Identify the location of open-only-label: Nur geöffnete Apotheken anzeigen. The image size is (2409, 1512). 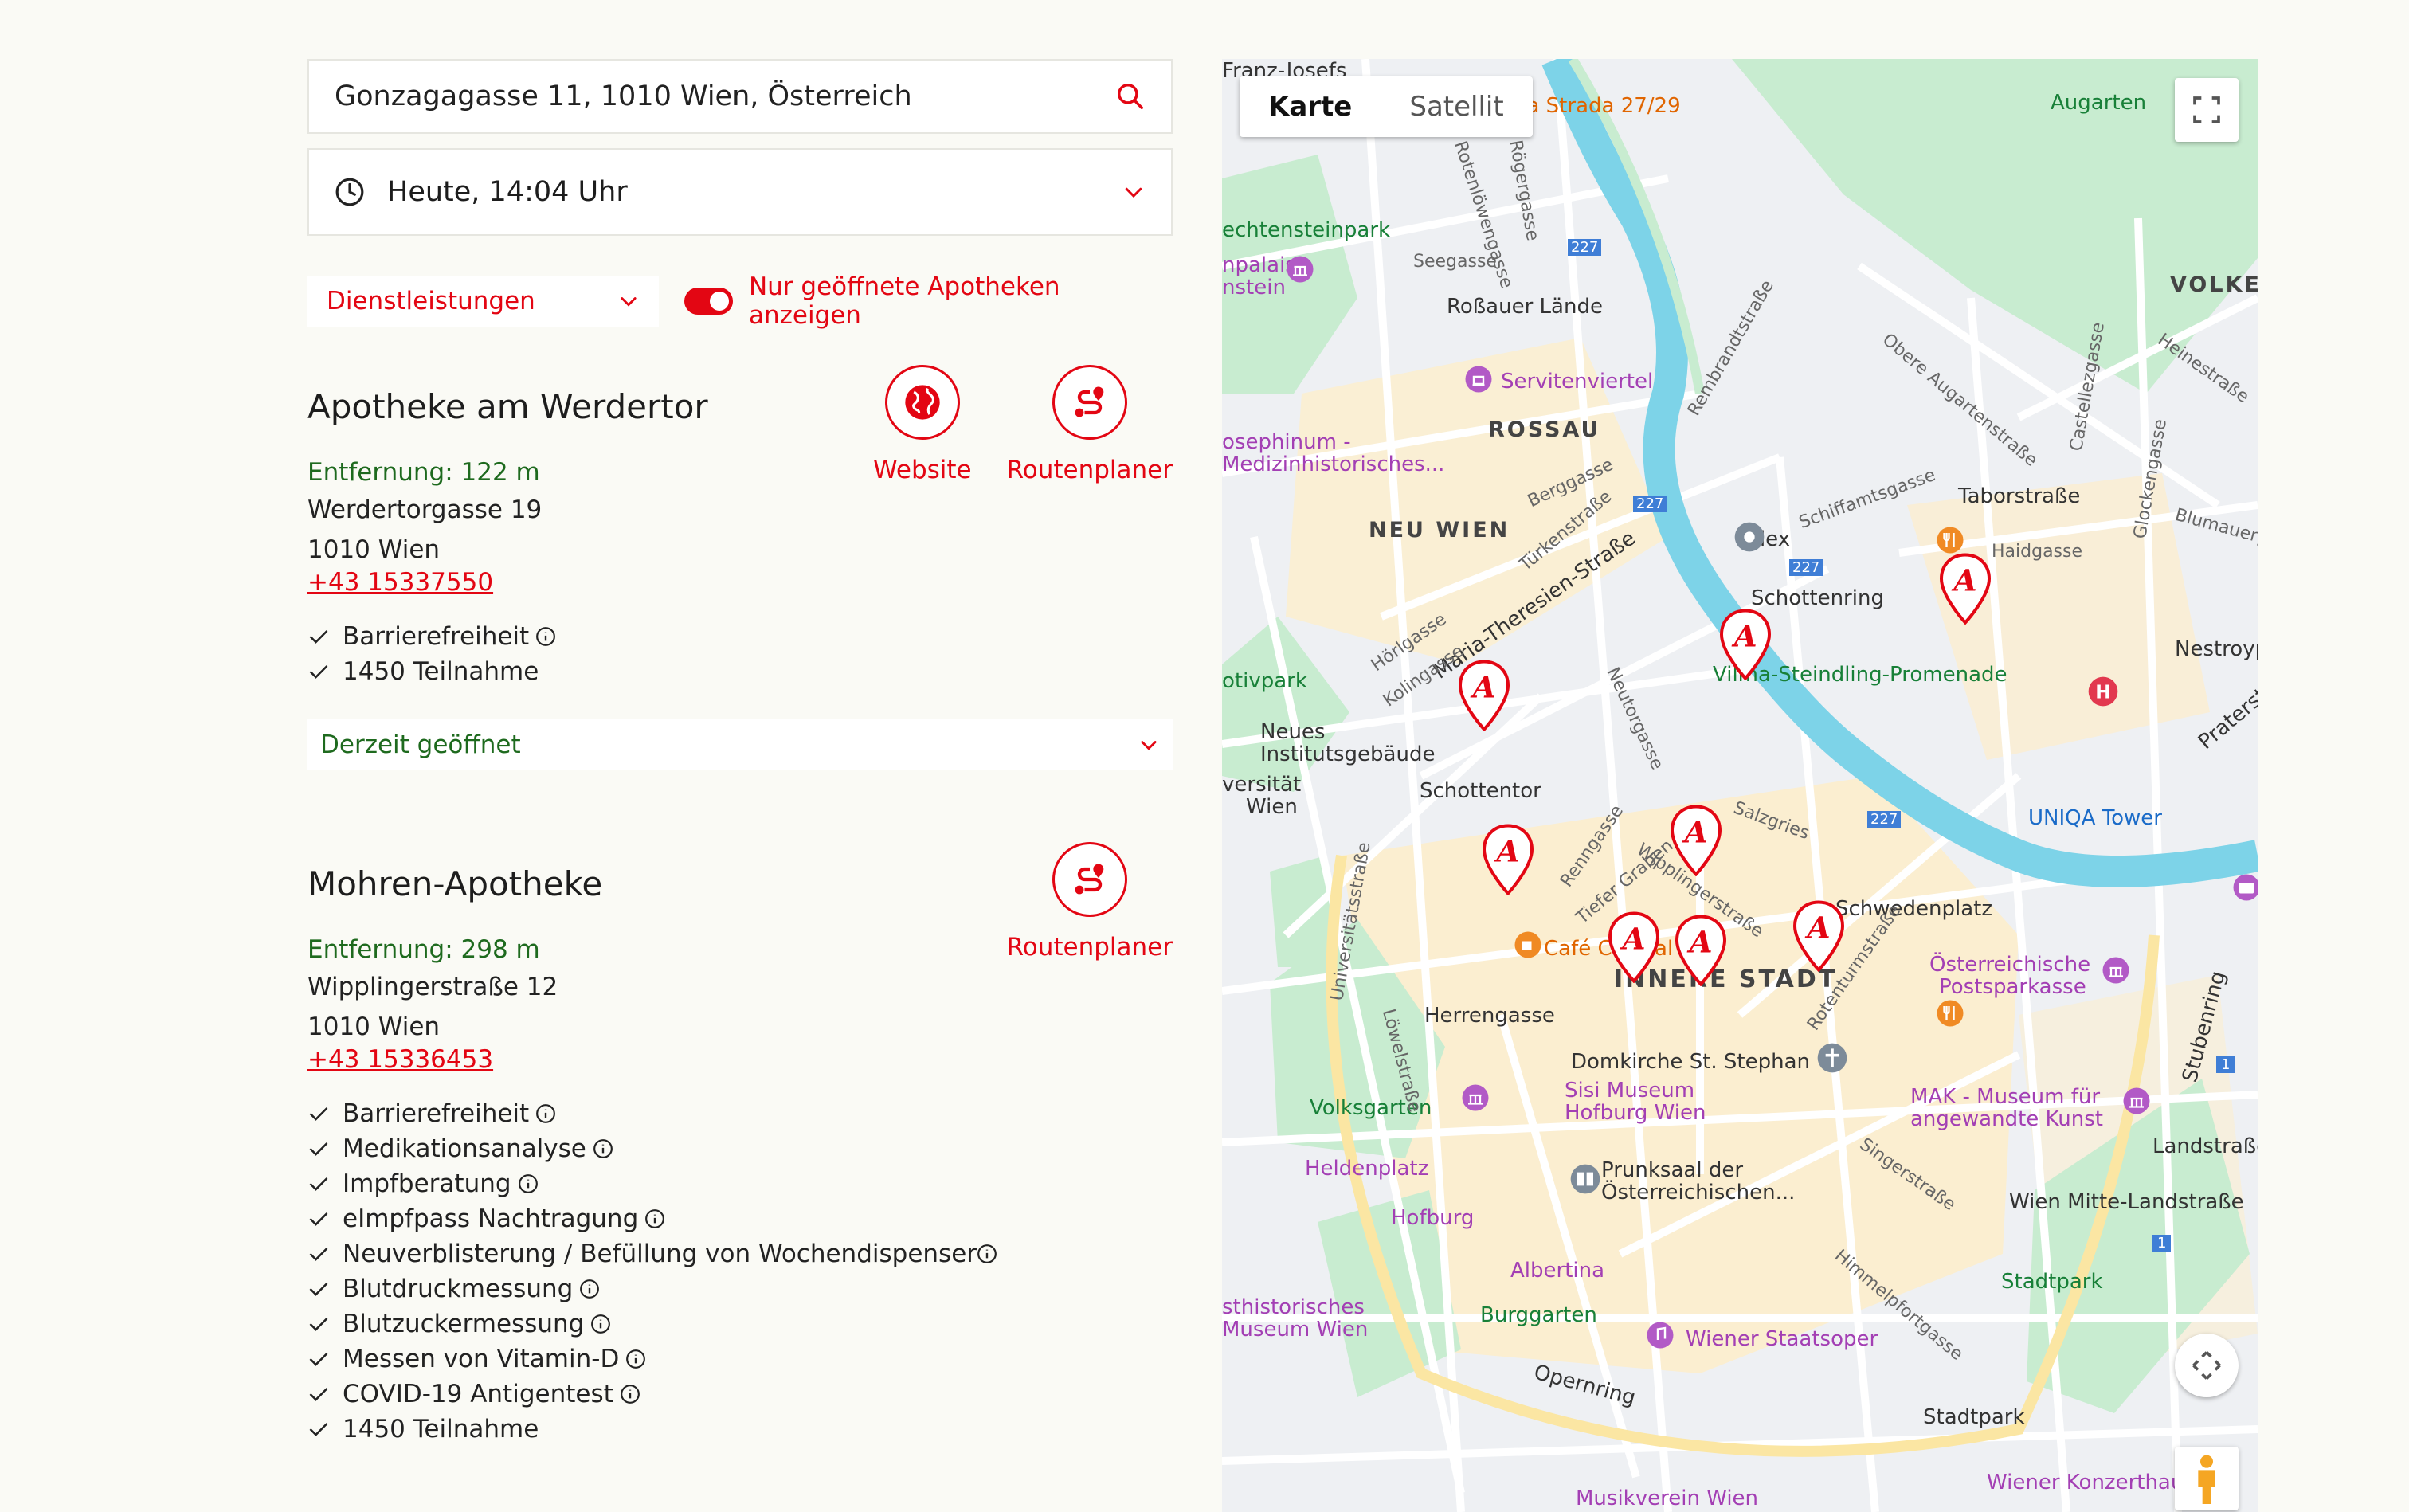
(961, 301).